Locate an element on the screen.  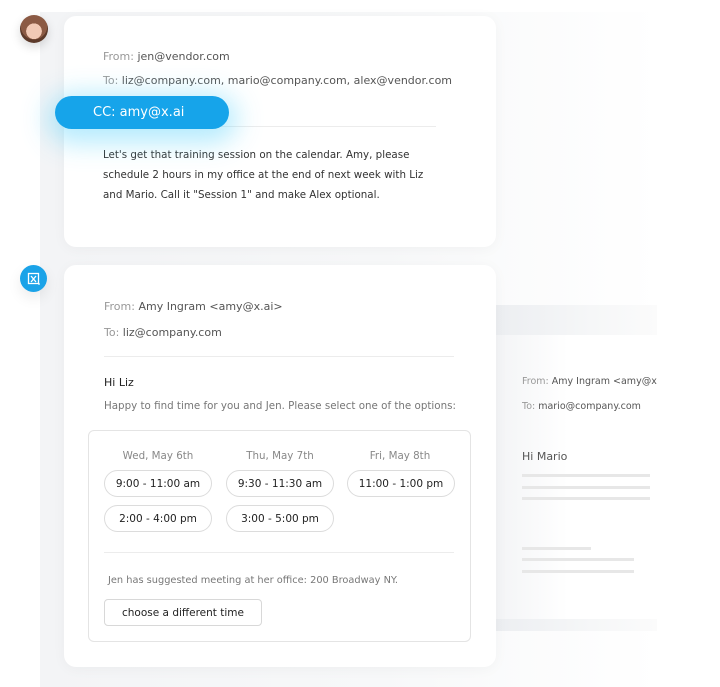
time-slot-thu-2: 3:00 - 5:00 pm is located at coordinates (280, 518).